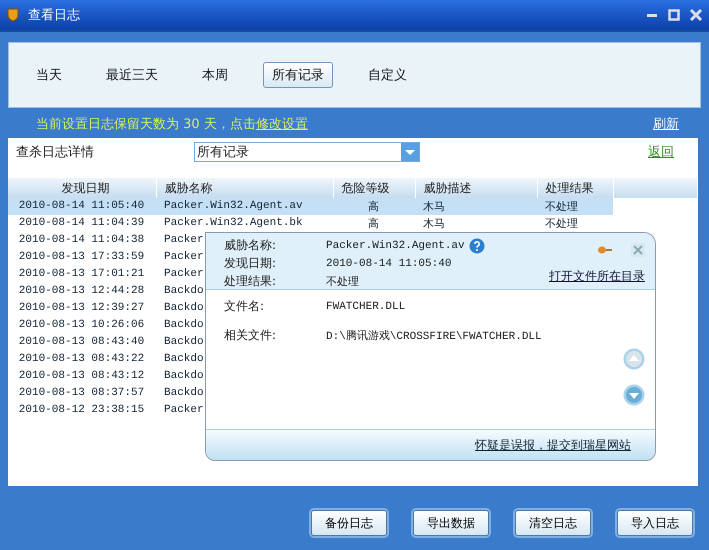  What do you see at coordinates (389, 264) in the screenshot?
I see `field-value: 2010-08-14 11:05:40` at bounding box center [389, 264].